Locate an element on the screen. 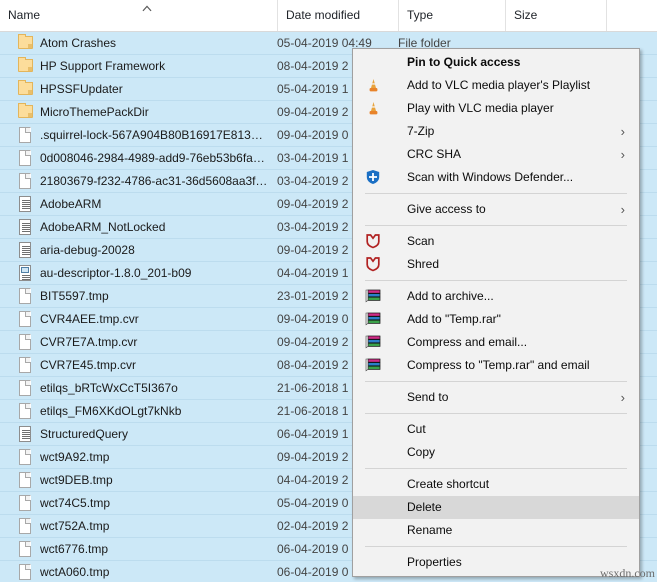 Image resolution: width=657 pixels, height=582 pixels. sort-ascending-icon is located at coordinates (147, 8).